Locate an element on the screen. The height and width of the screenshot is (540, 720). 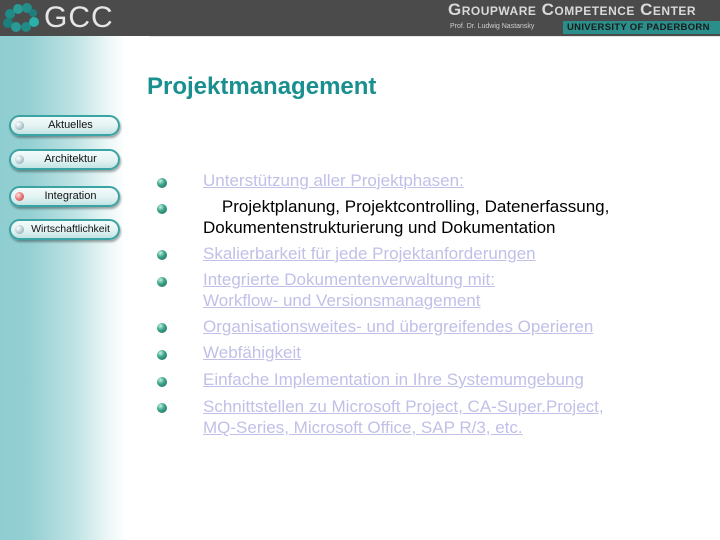
sidebar-item-wirtschaftlichkeit: Wirtschaftlichkeit is located at coordinates (64, 229).